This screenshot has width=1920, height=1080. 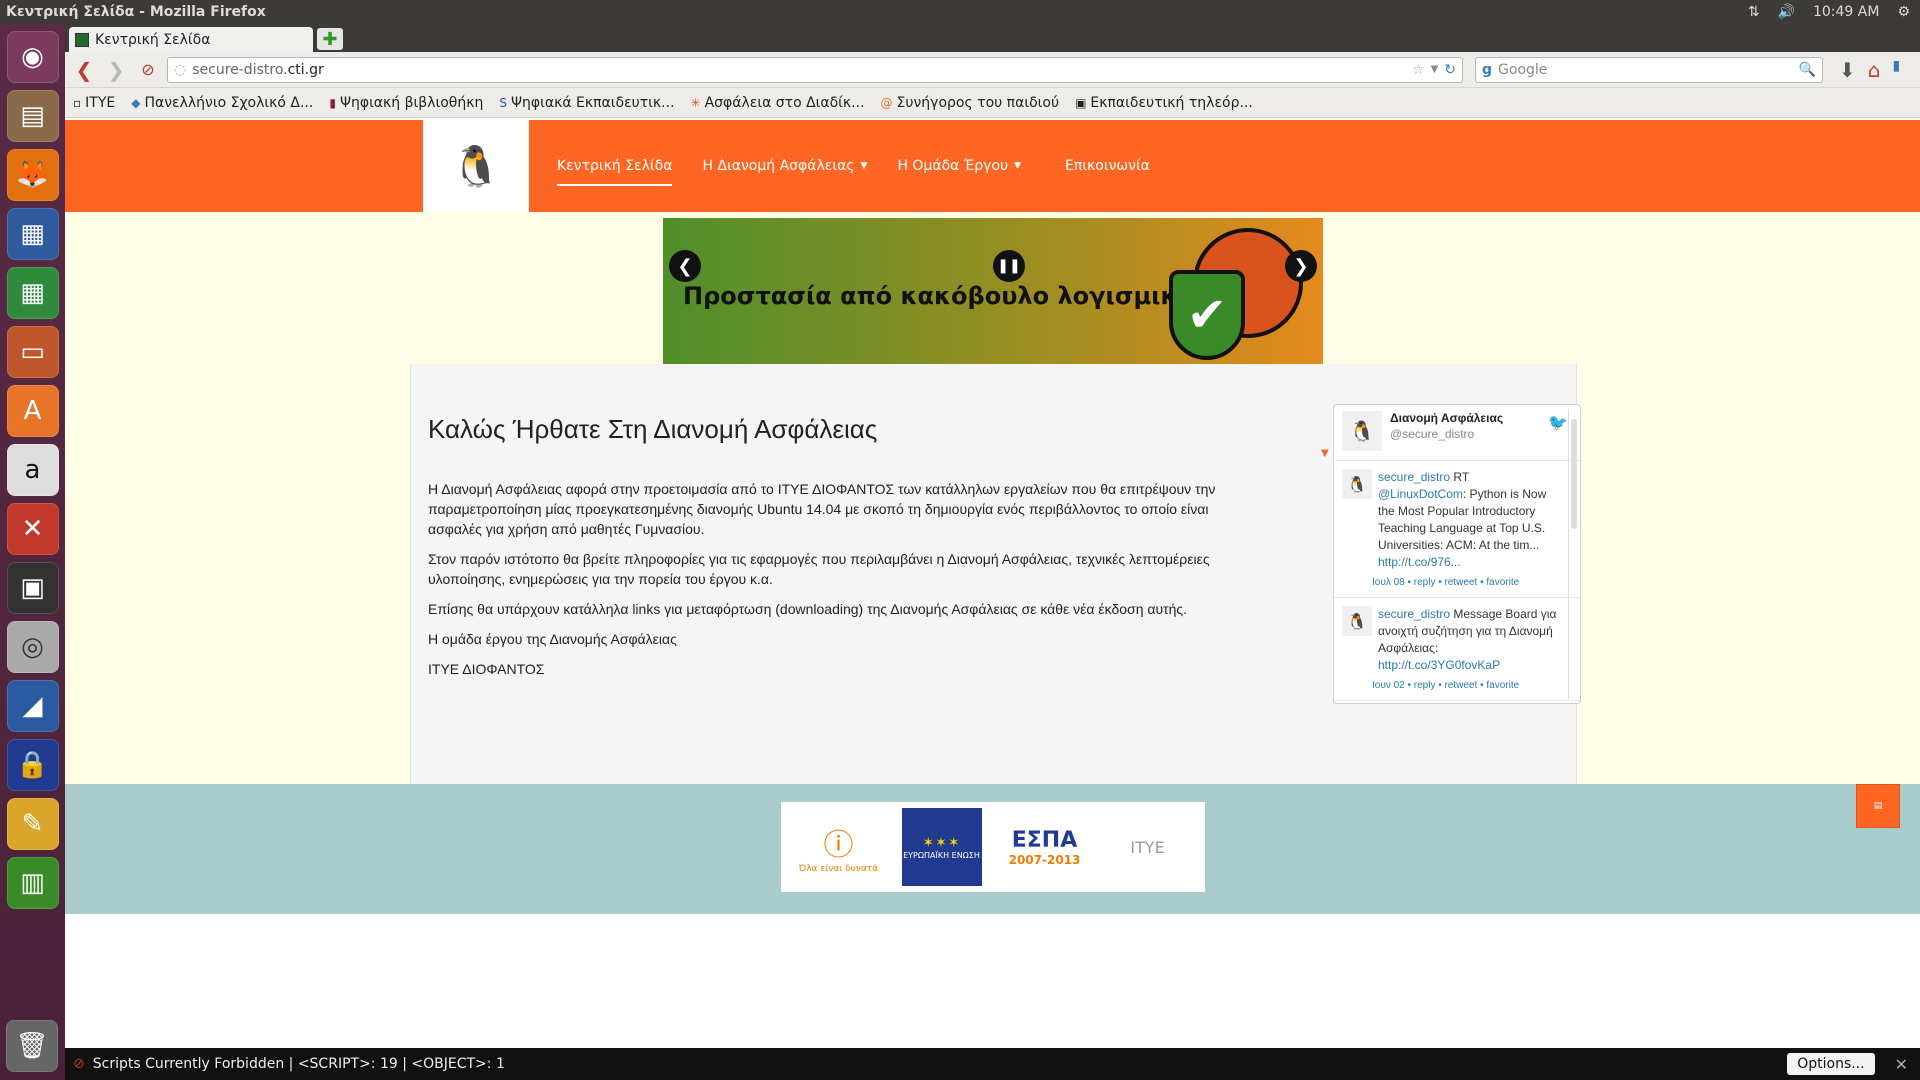 I want to click on url-bar: ◌ secure-distro.cti.gr ☆ ▼ ↻, so click(x=815, y=69).